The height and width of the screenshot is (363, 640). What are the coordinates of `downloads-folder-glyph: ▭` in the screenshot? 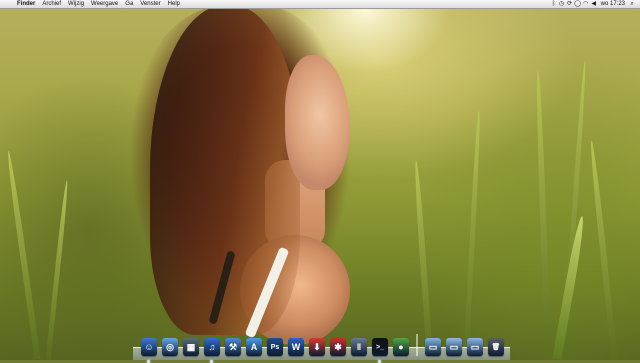 It's located at (475, 346).